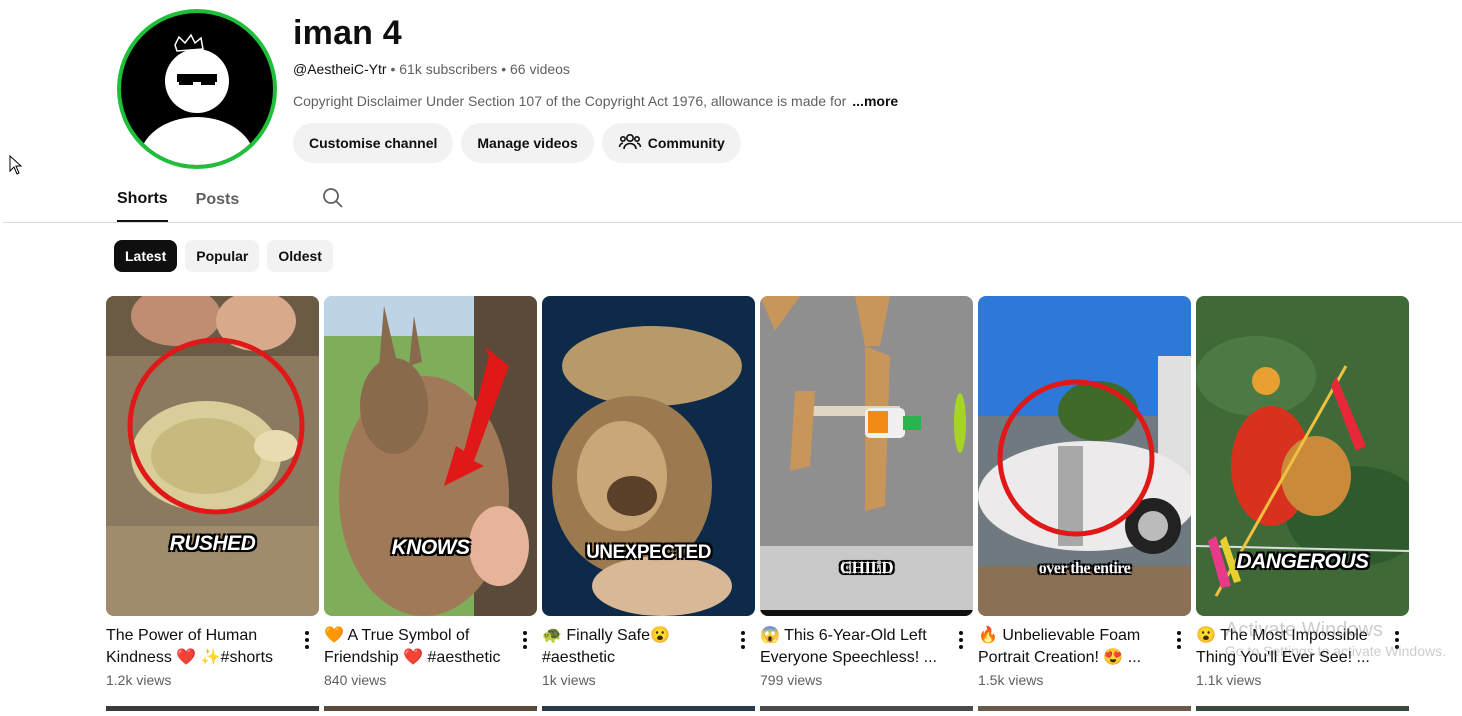  I want to click on next-row-thumbnails, so click(766, 704).